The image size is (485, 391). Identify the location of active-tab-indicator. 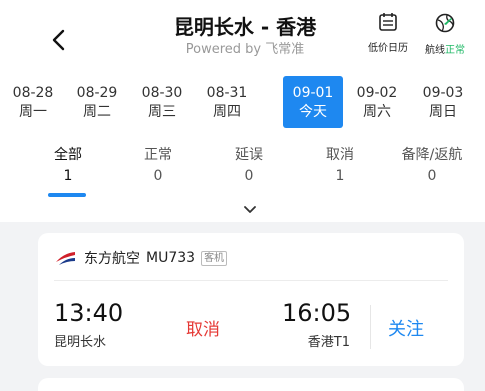
(67, 195).